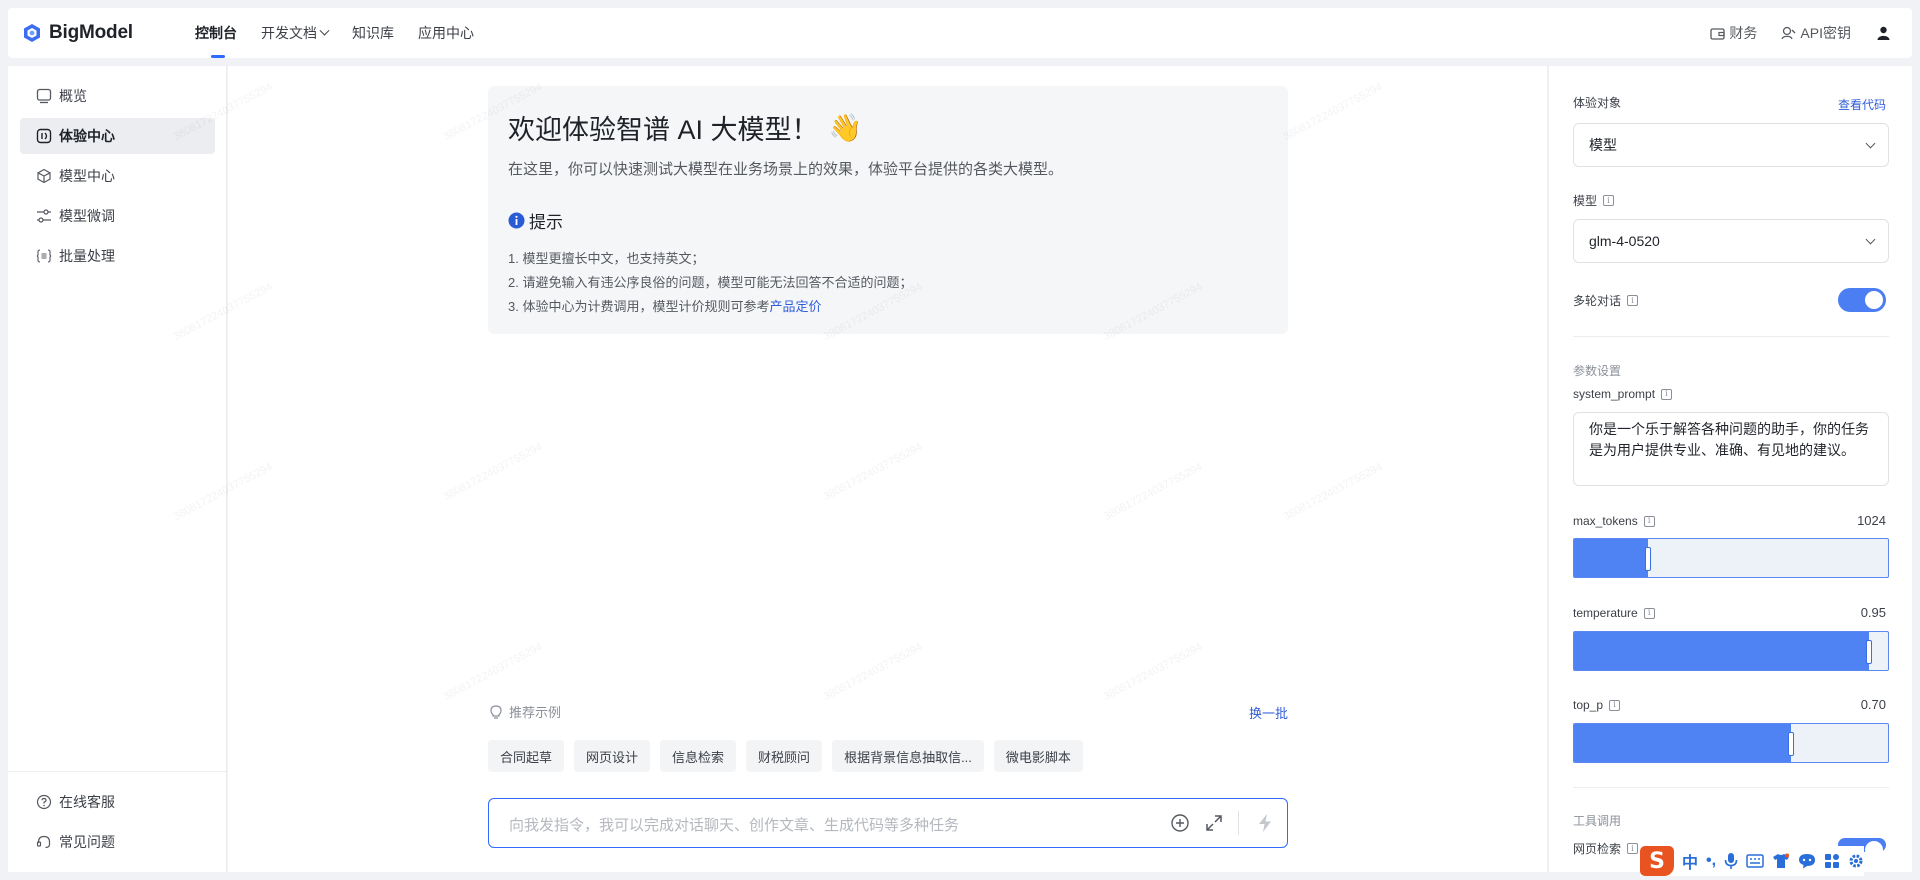 The width and height of the screenshot is (1920, 880). Describe the element at coordinates (117, 842) in the screenshot. I see `sidebar-item-faq: 常见问题` at that location.